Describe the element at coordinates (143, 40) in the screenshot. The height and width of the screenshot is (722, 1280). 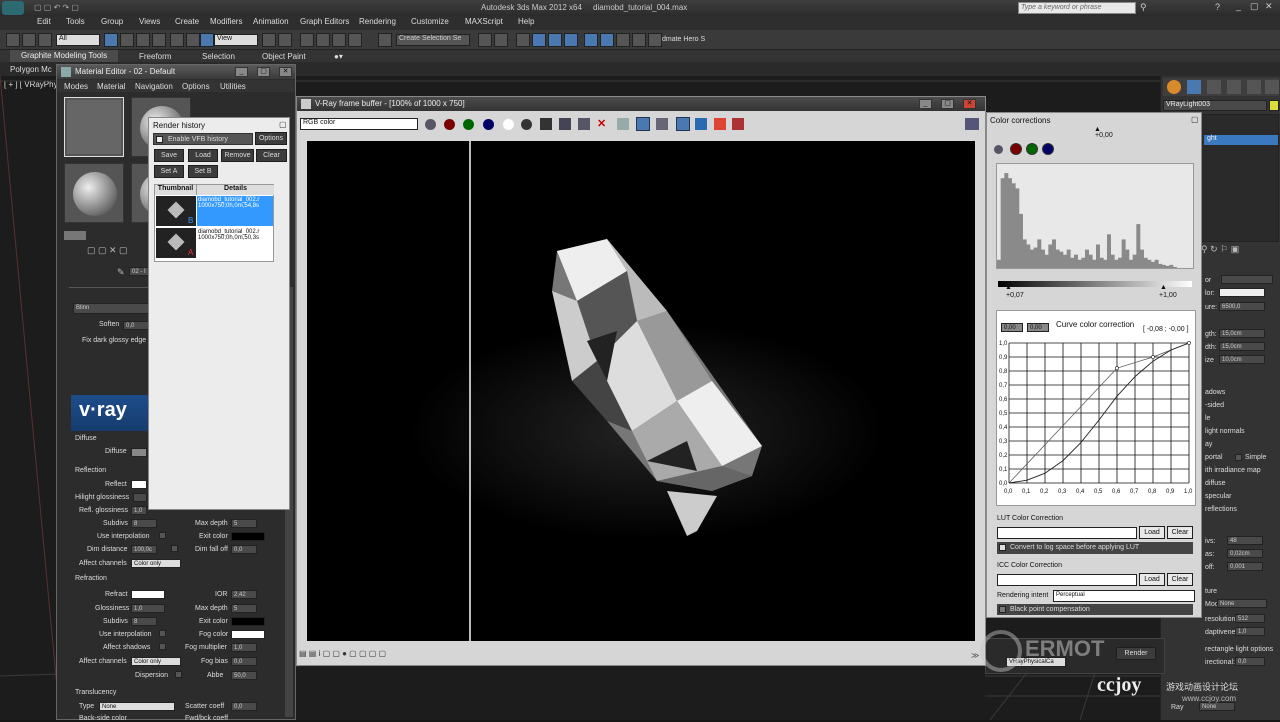
I see `rect-selection-icon` at that location.